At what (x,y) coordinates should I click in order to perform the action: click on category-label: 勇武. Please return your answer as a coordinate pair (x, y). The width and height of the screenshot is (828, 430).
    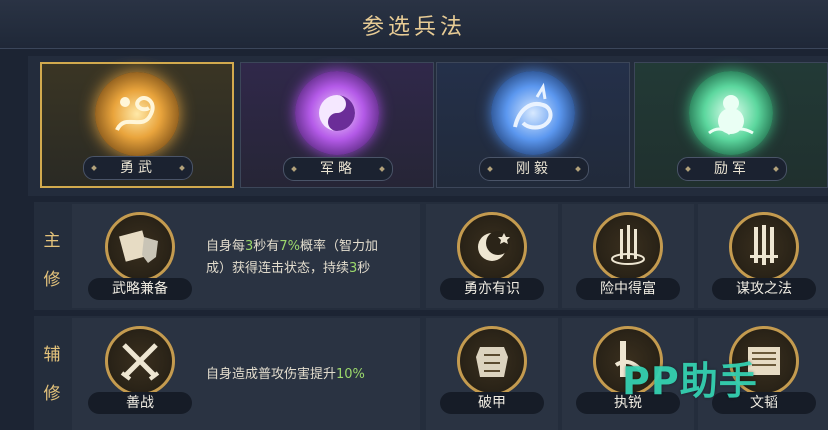
    Looking at the image, I should click on (138, 168).